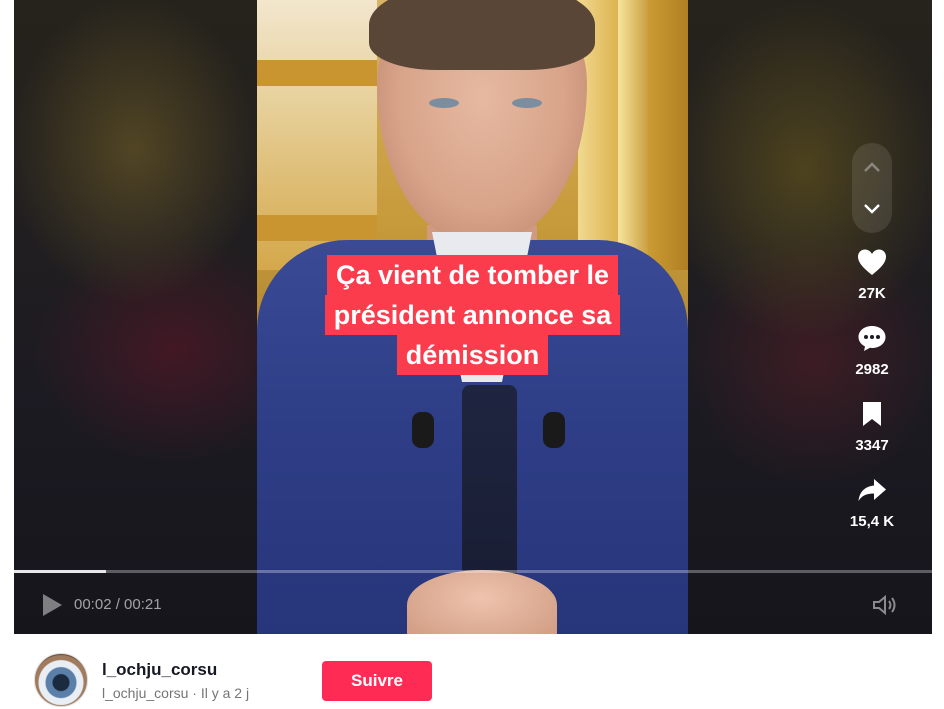 This screenshot has width=944, height=709. I want to click on play-button, so click(52, 605).